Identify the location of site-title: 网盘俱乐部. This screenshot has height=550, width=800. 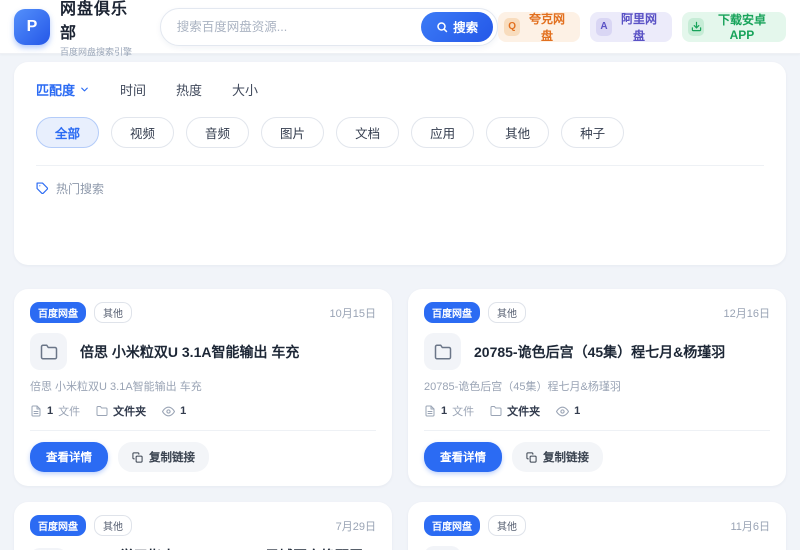
(94, 21).